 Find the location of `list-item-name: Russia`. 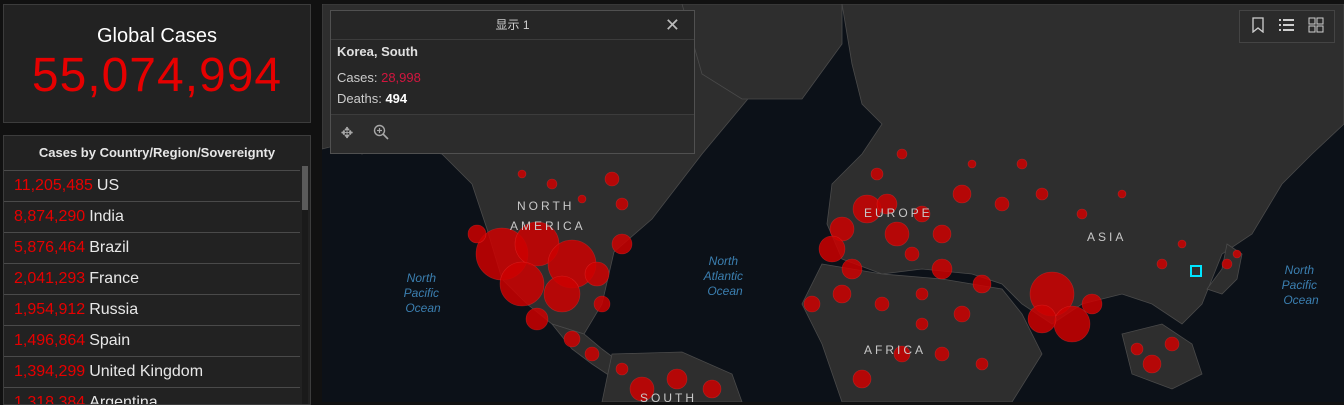

list-item-name: Russia is located at coordinates (114, 309).